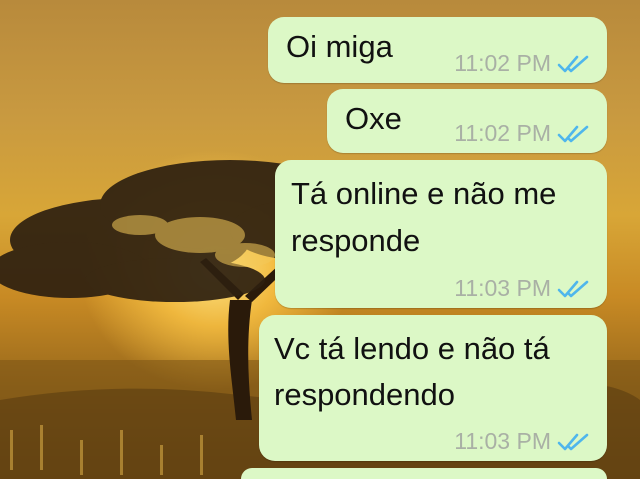  Describe the element at coordinates (364, 394) in the screenshot. I see `message-text-line: respondendo` at that location.